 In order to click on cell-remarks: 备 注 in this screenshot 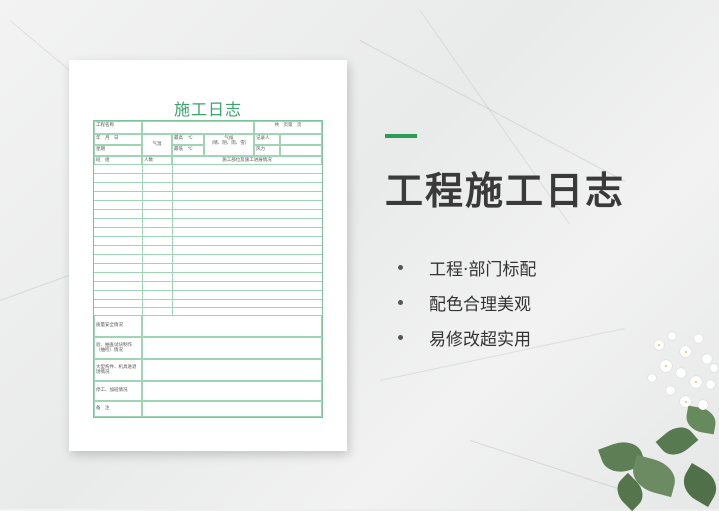, I will do `click(118, 409)`.